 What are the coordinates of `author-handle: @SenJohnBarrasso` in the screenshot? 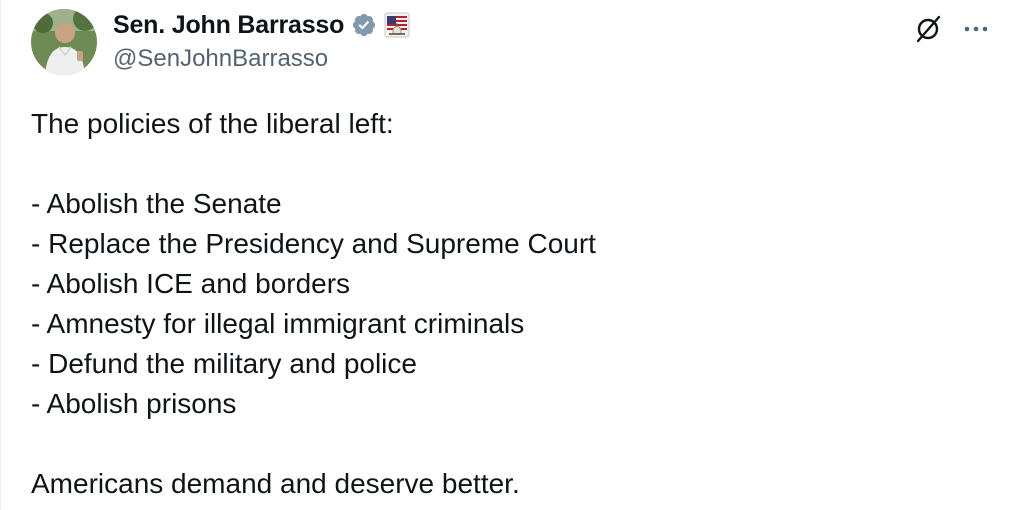 It's located at (220, 59).